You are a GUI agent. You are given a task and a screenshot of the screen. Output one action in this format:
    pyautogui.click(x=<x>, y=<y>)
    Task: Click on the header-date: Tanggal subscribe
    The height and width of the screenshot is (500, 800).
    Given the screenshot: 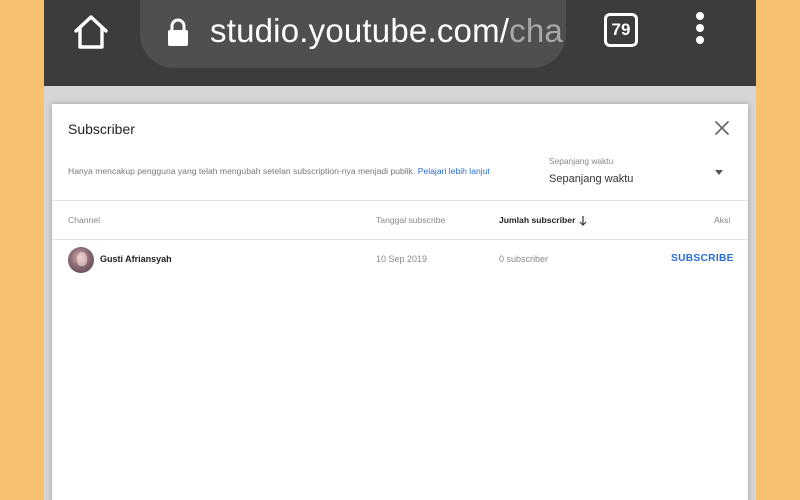 What is the action you would take?
    pyautogui.click(x=410, y=220)
    